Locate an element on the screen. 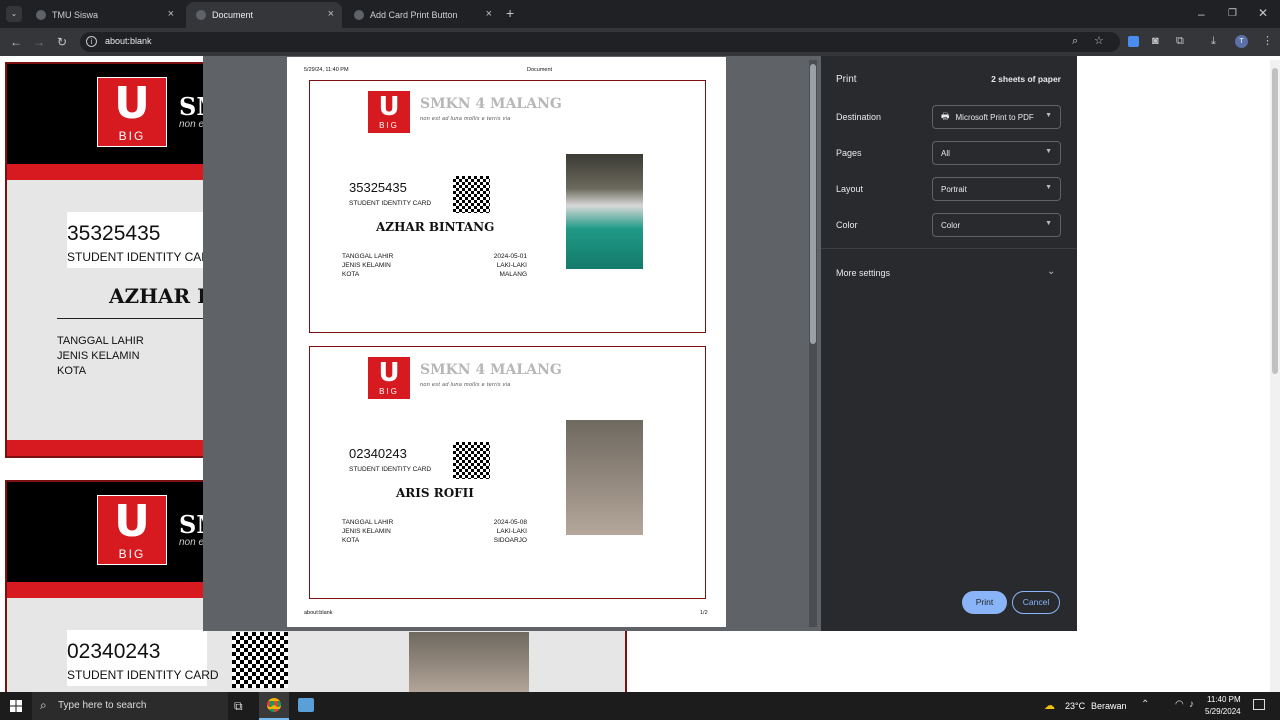  camera-icon: ◙ is located at coordinates (1155, 41).